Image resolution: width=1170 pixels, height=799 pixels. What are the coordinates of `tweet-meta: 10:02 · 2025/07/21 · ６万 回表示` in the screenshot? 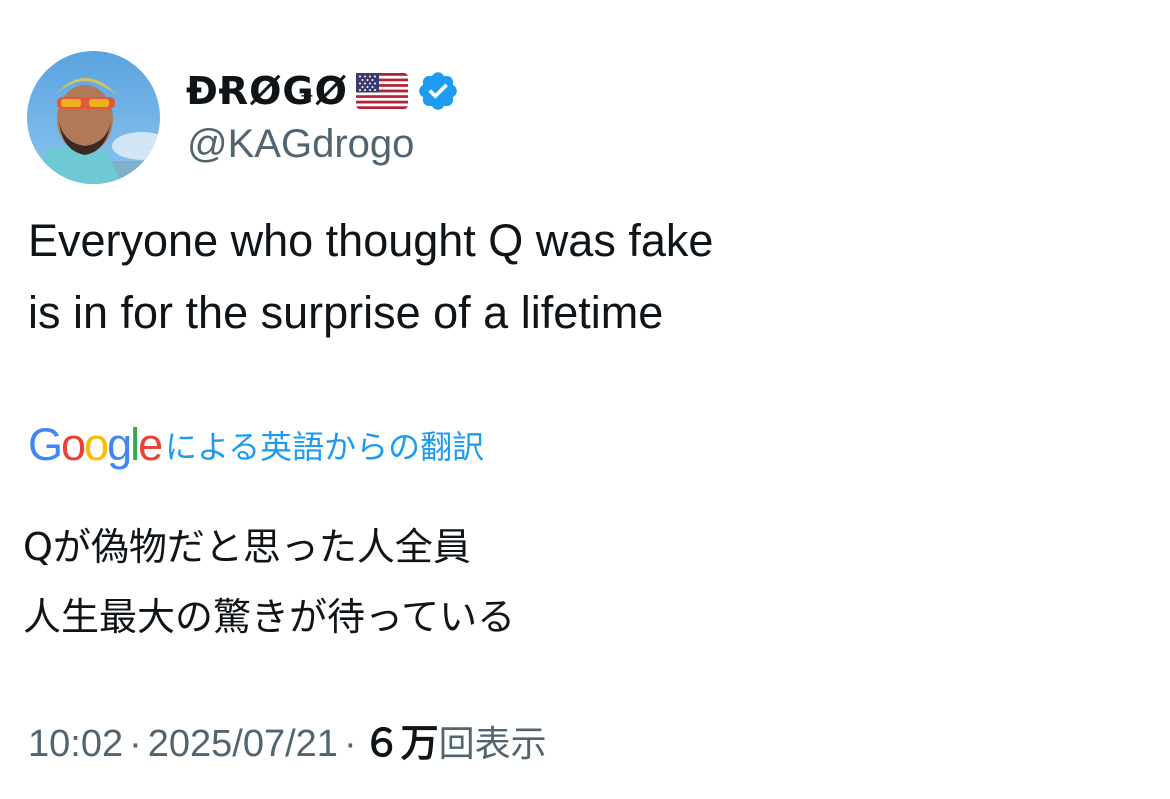 It's located at (287, 739).